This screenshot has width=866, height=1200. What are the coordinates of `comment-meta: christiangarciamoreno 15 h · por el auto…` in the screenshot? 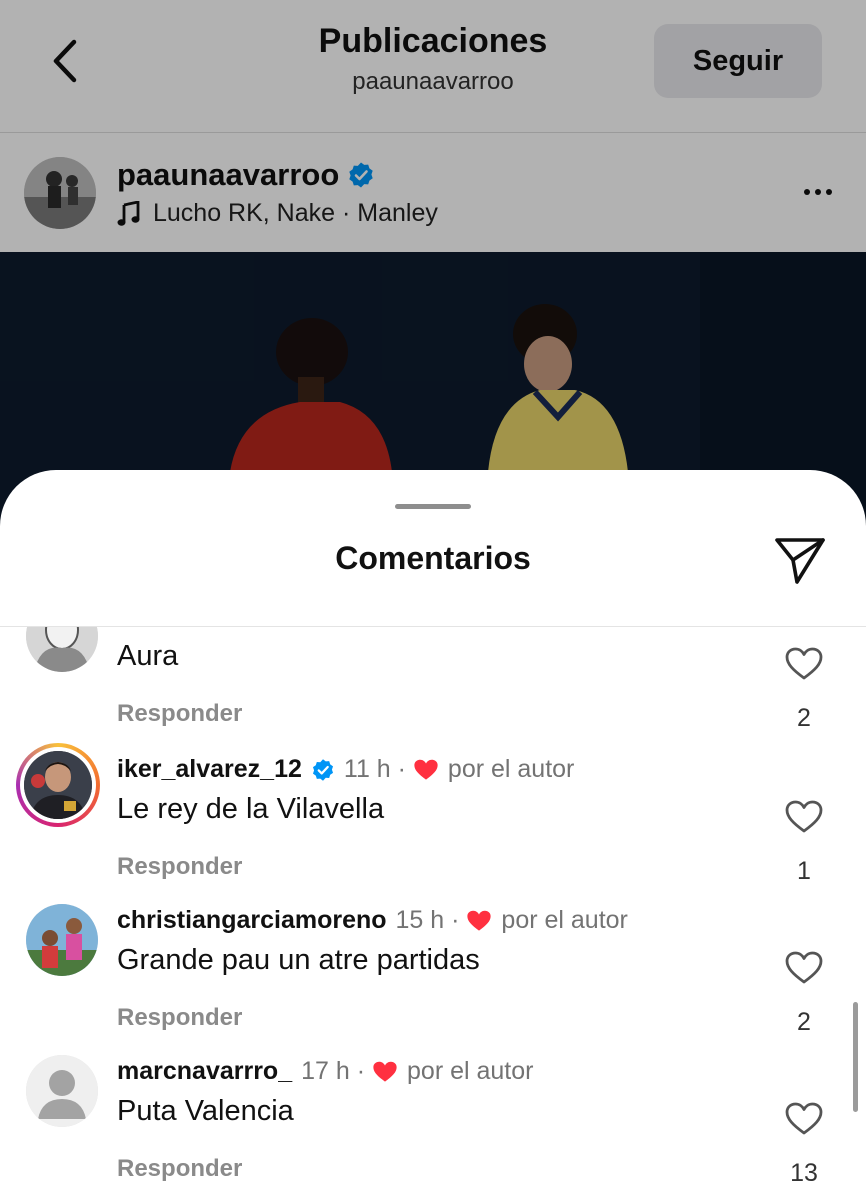 It's located at (372, 920).